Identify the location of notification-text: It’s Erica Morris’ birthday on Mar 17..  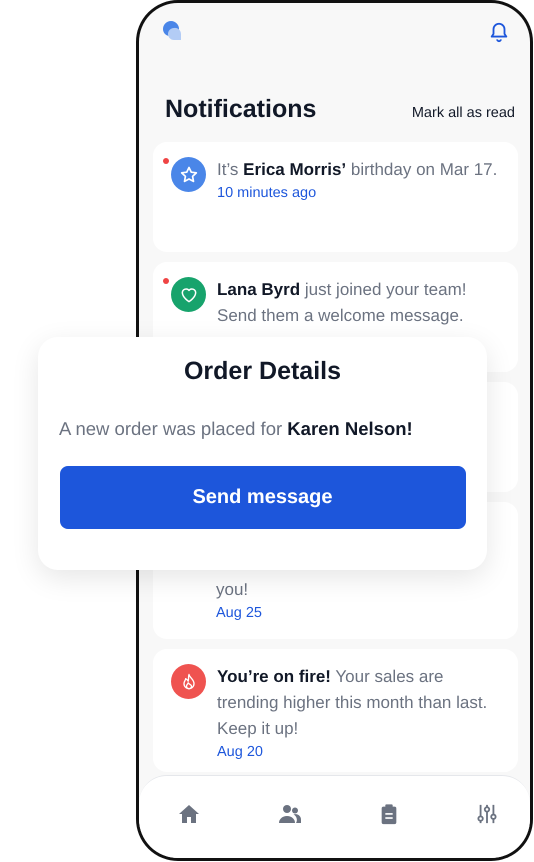
(357, 170).